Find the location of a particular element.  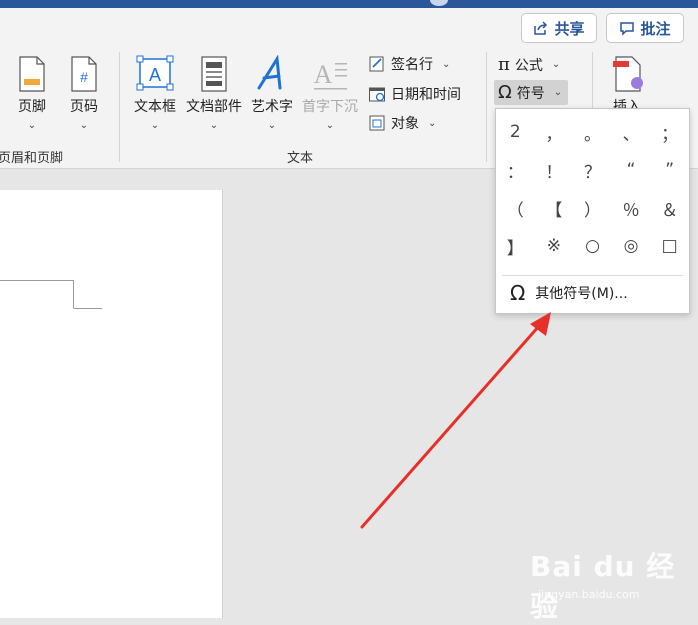

datetime-button: 日期和时间 is located at coordinates (414, 94).